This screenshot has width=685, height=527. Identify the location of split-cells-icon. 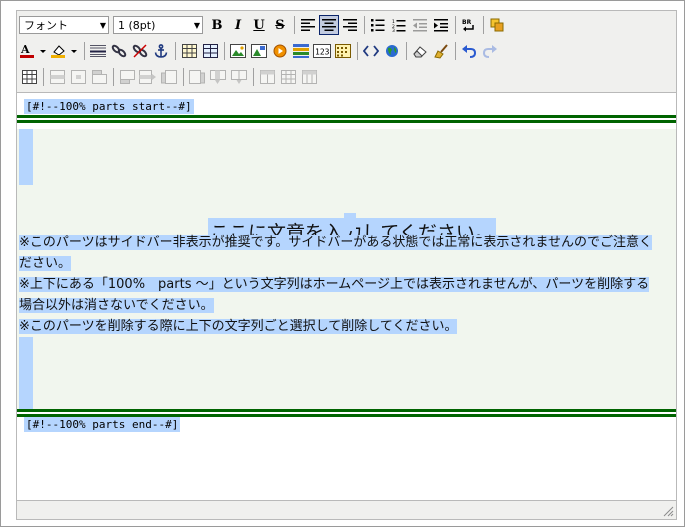
(239, 77).